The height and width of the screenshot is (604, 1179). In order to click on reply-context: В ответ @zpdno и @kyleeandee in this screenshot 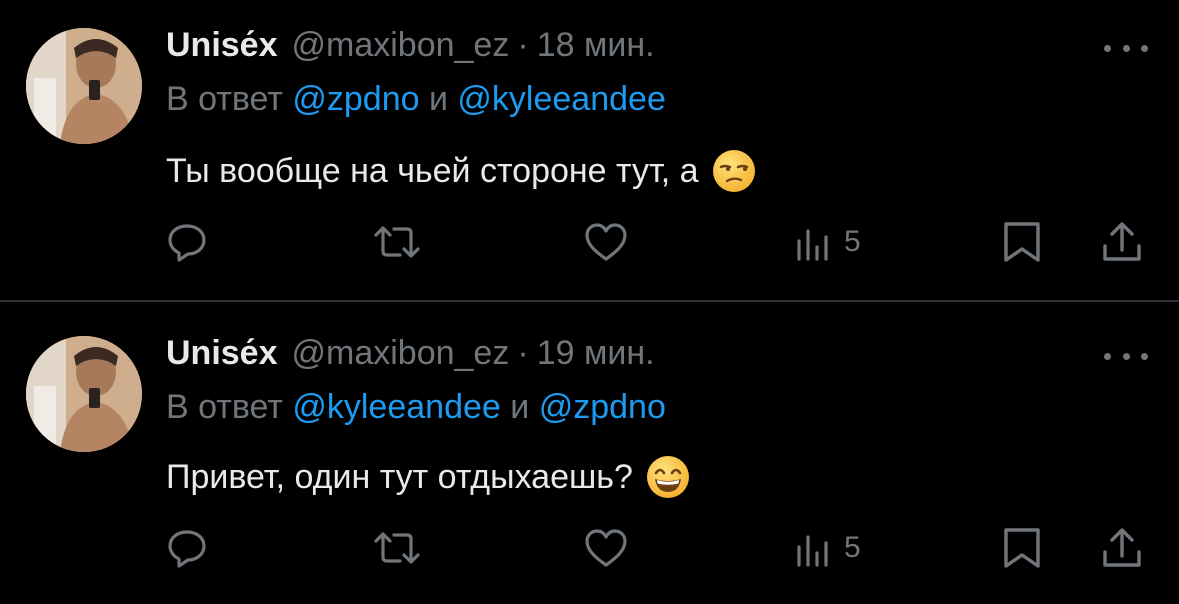, I will do `click(416, 99)`.